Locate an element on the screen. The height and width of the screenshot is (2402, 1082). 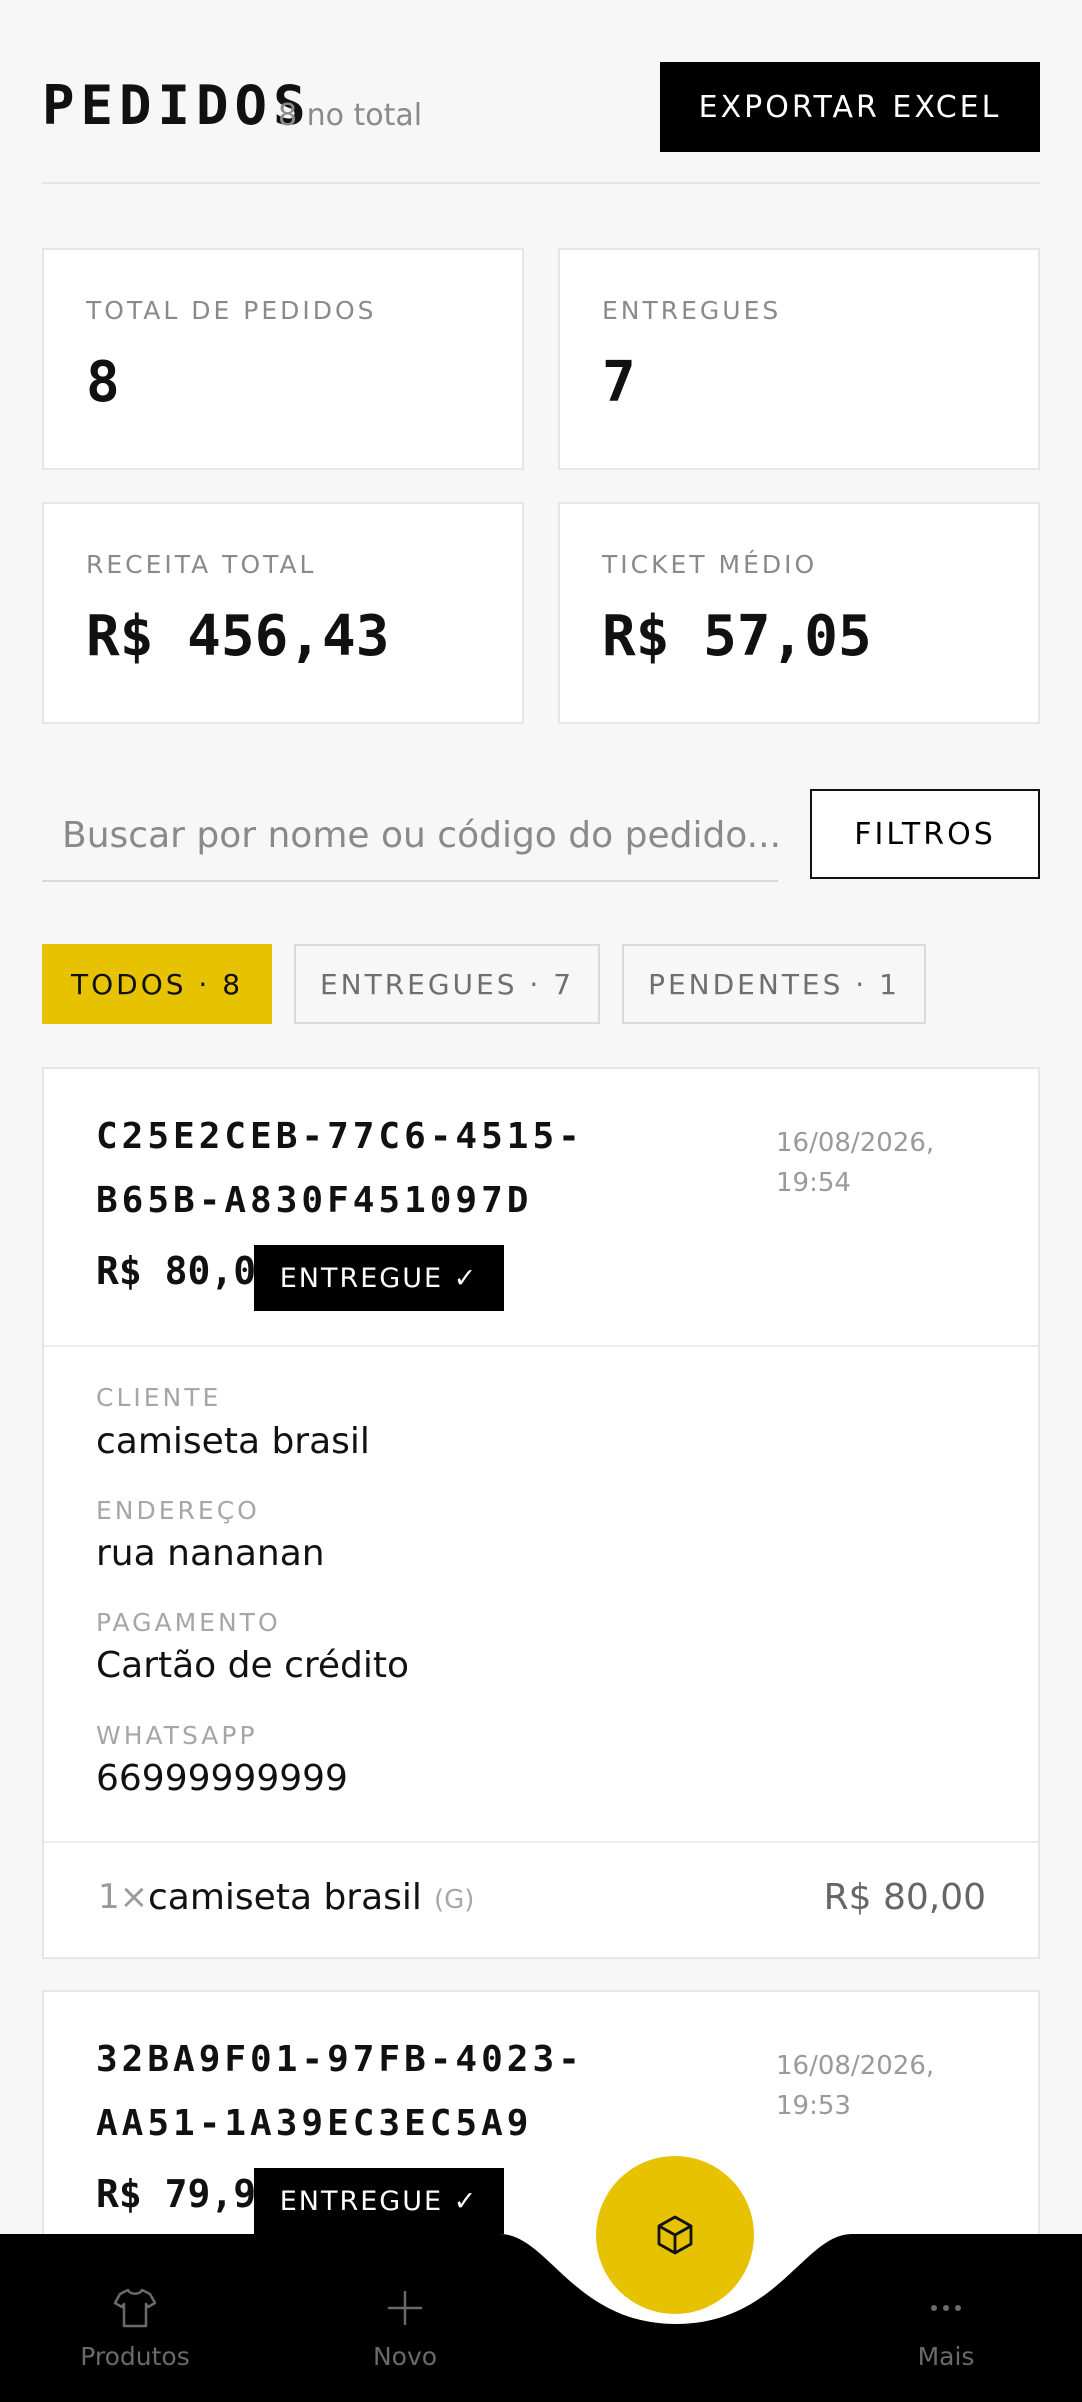
page-title: PEDIDOS is located at coordinates (177, 105).